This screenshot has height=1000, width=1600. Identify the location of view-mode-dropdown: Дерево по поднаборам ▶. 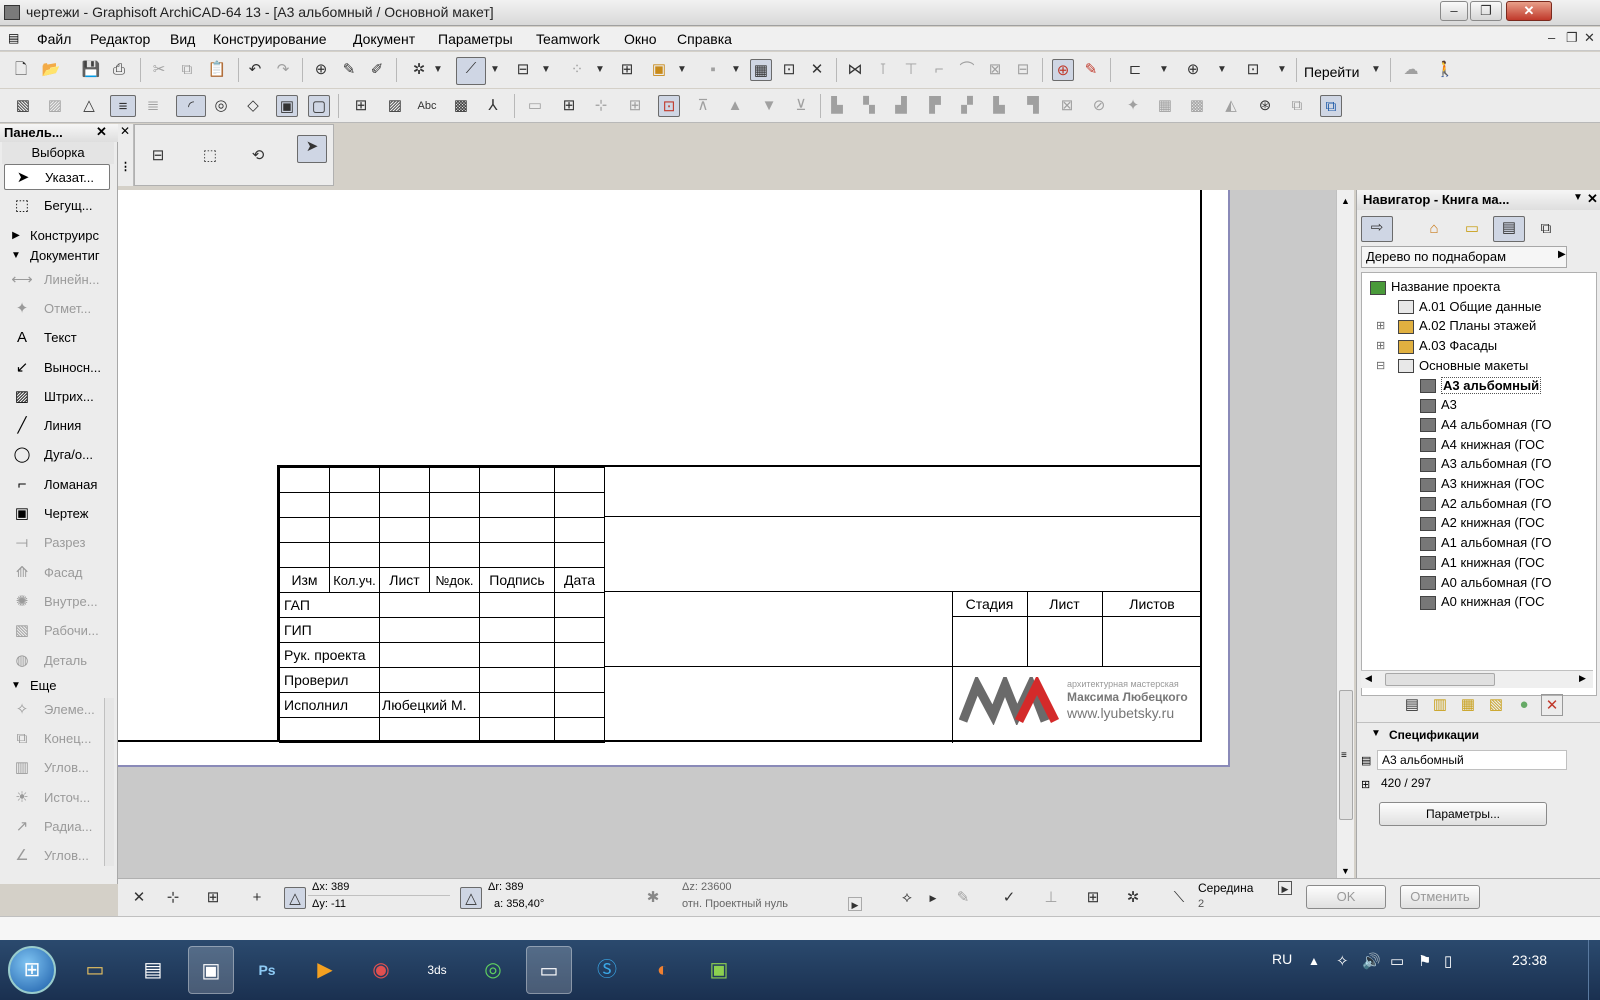
(1464, 257).